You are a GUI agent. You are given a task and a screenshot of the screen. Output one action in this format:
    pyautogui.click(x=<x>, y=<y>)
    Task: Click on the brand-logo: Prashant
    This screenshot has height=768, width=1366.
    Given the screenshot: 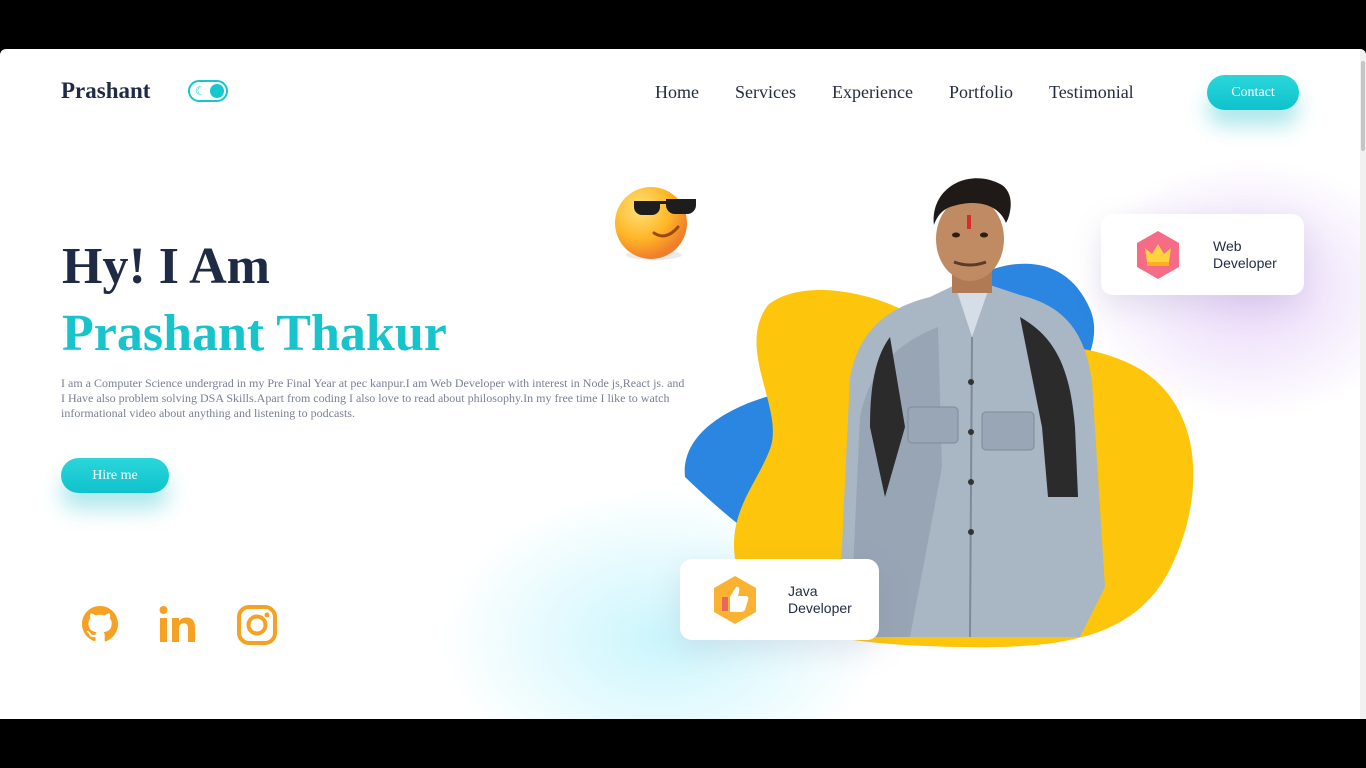 What is the action you would take?
    pyautogui.click(x=105, y=91)
    